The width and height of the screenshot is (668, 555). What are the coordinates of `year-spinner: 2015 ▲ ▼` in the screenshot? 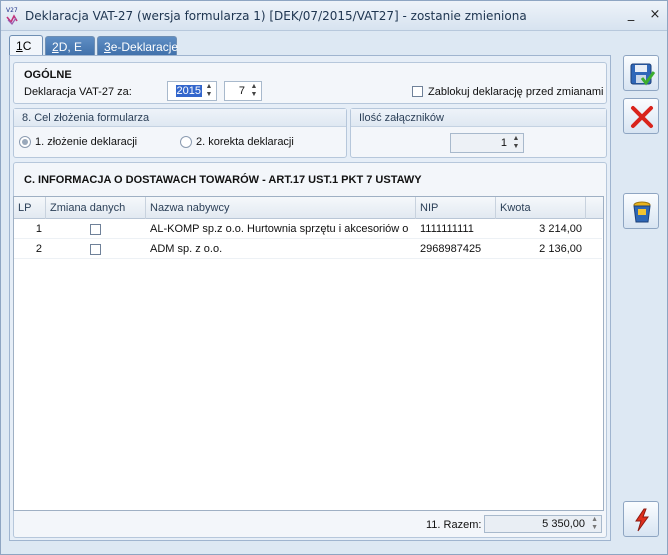 It's located at (192, 91).